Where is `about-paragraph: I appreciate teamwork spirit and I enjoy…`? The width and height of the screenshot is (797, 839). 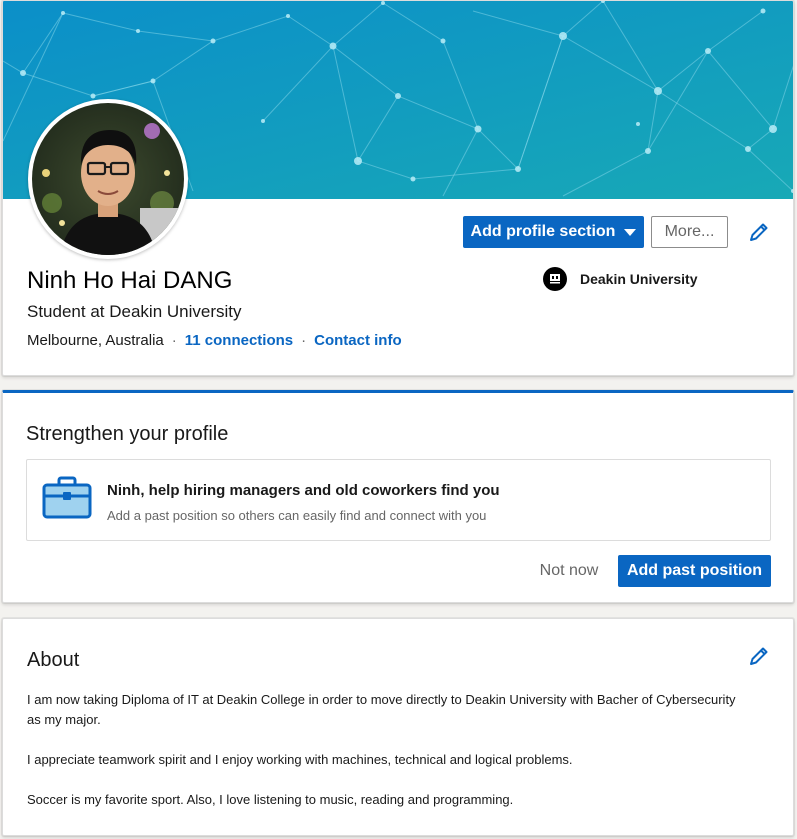 about-paragraph: I appreciate teamwork spirit and I enjoy… is located at coordinates (300, 759).